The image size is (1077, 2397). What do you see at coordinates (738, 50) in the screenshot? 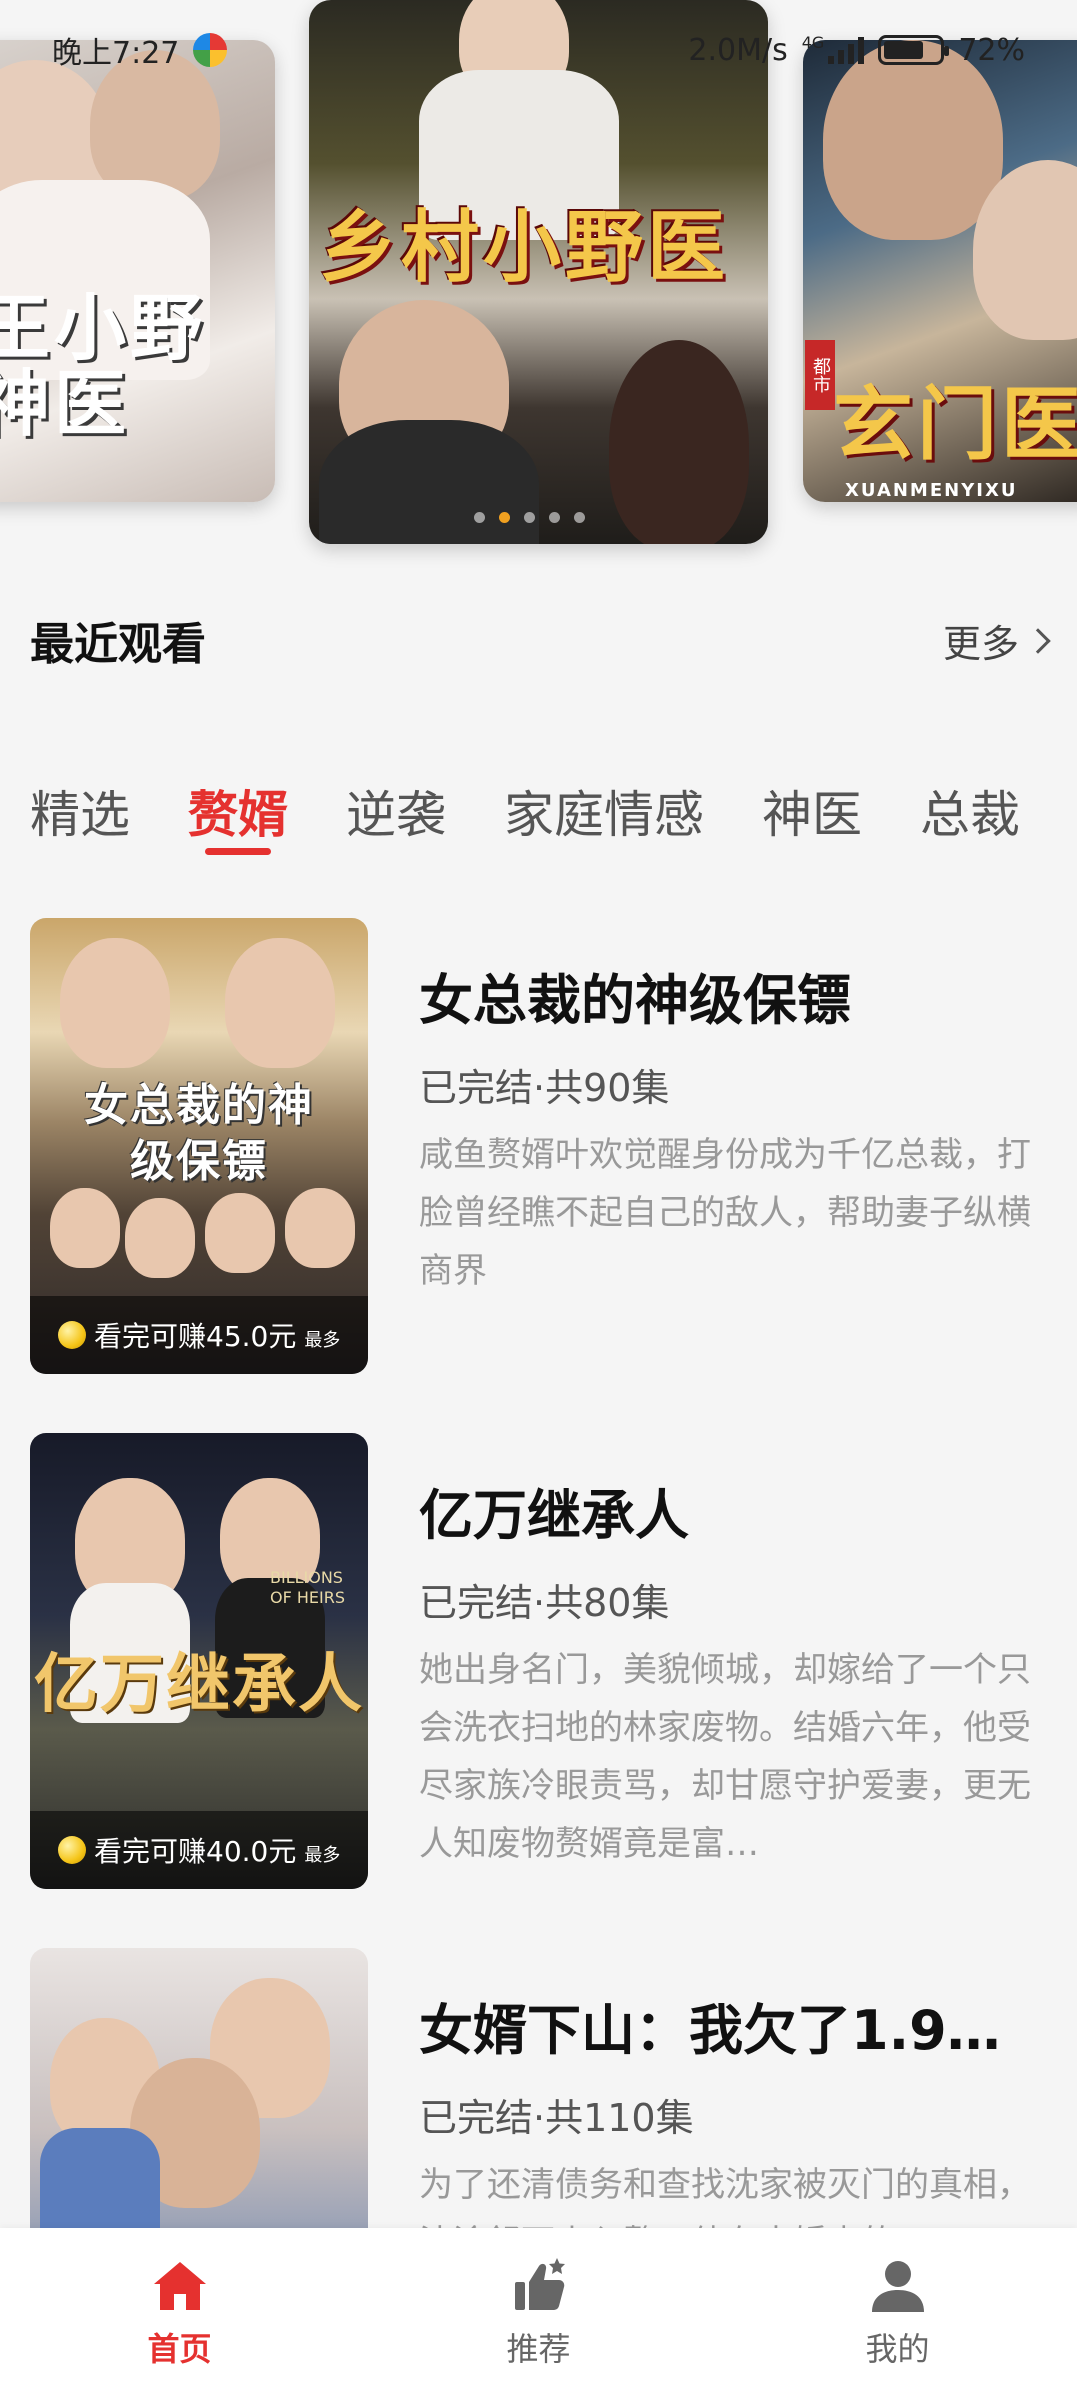
I see `status-net-speed: 2.0M/s` at bounding box center [738, 50].